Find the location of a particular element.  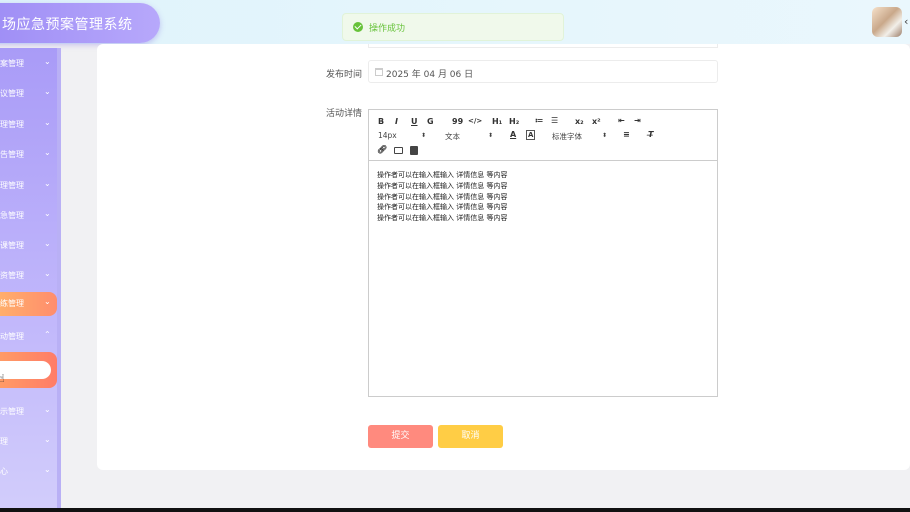

font-family-select: 标准字体 ⬍ is located at coordinates (580, 136).